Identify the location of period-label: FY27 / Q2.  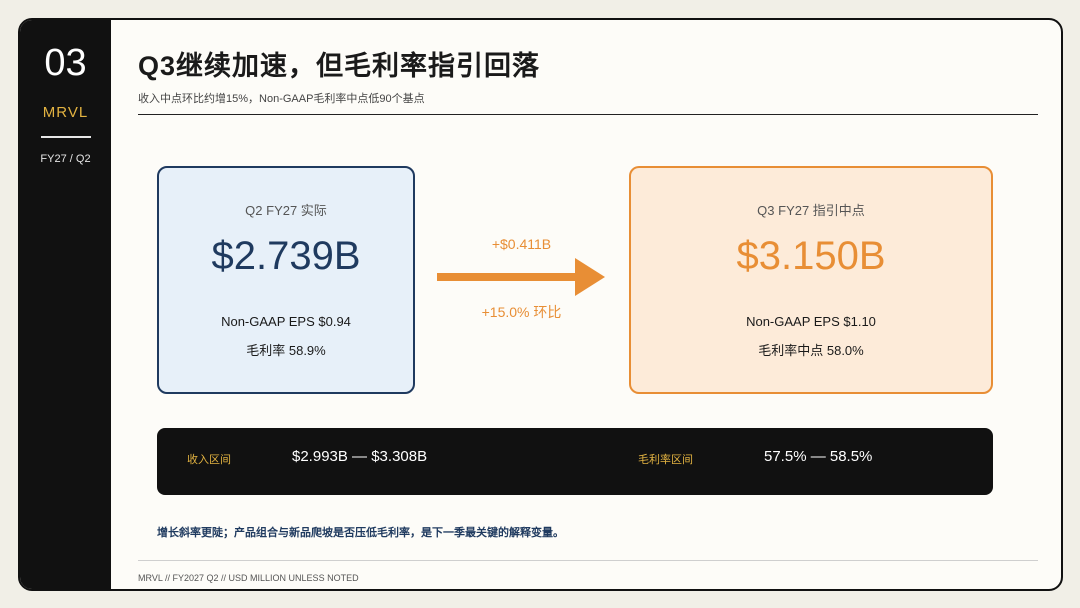
(65, 159).